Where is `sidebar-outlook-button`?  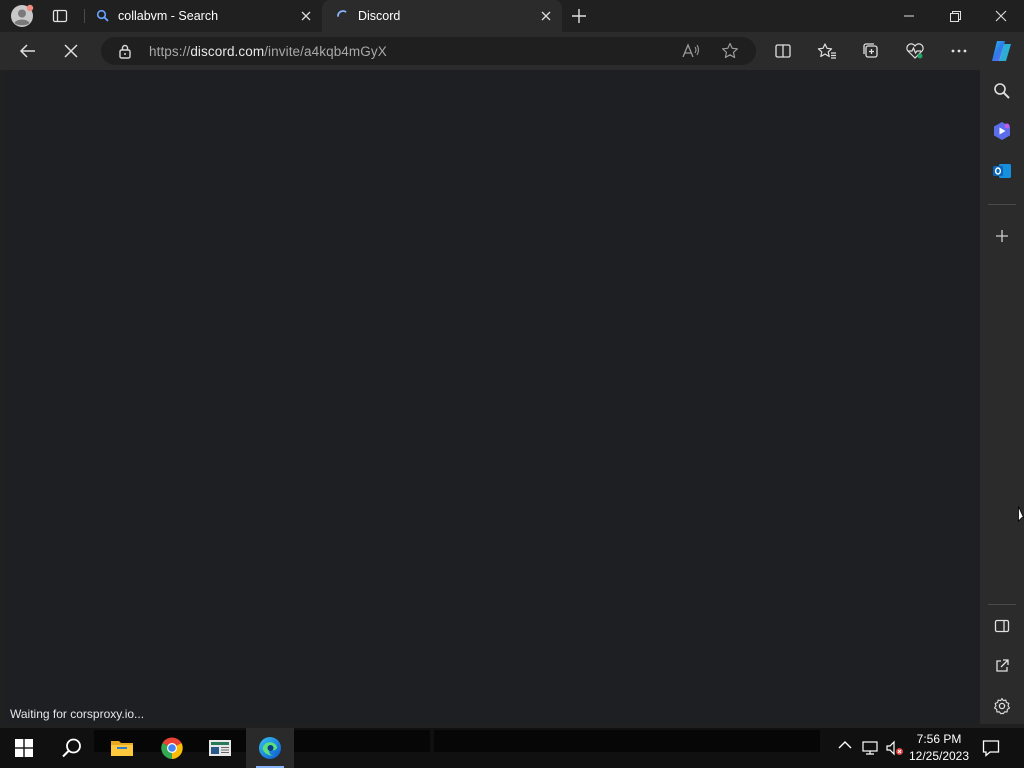 sidebar-outlook-button is located at coordinates (1002, 171).